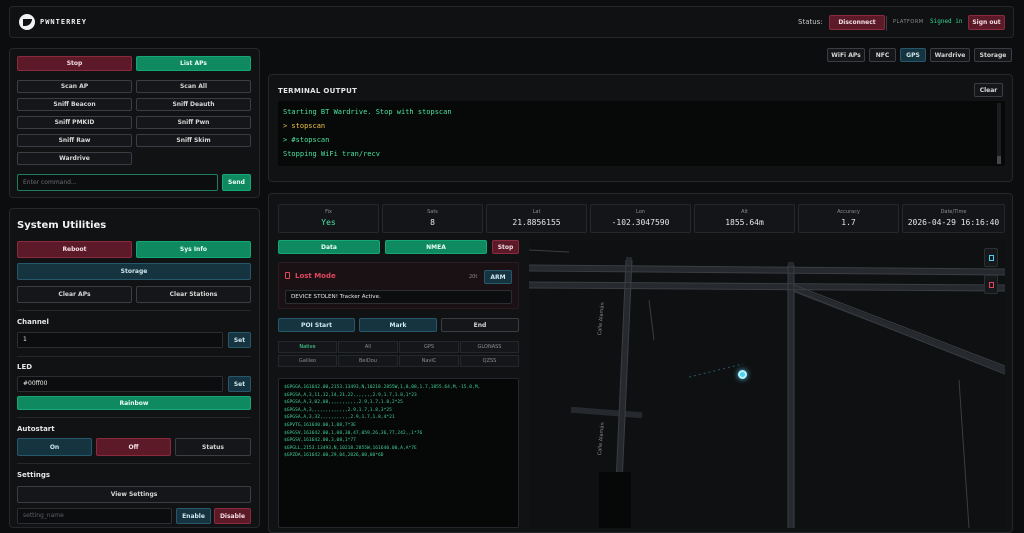 The image size is (1024, 533). I want to click on led-label: LED, so click(25, 367).